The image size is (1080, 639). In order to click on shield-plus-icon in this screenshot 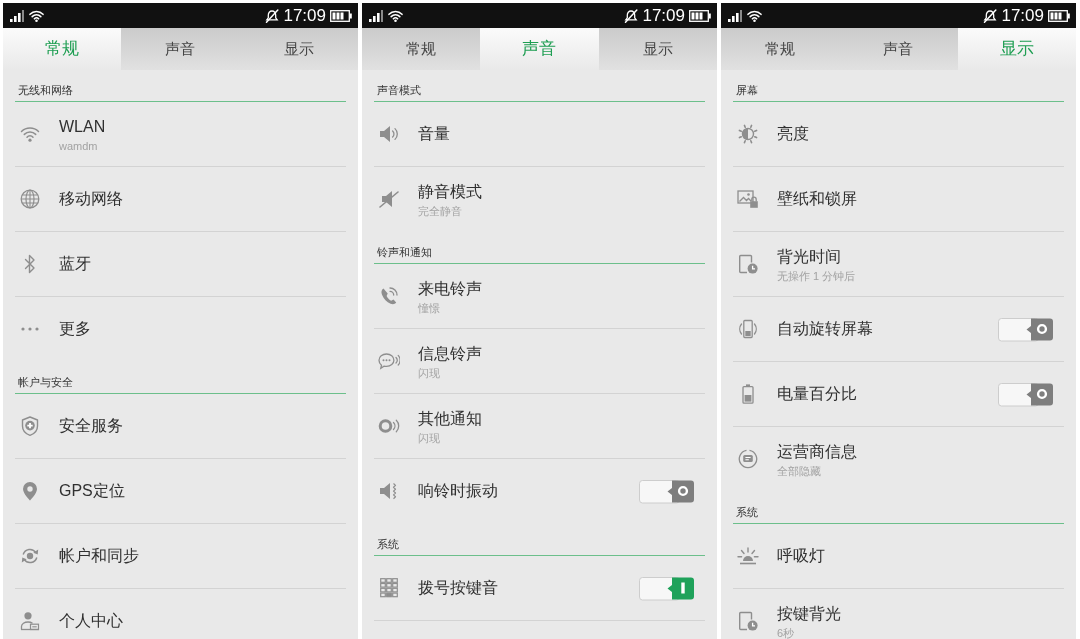, I will do `click(30, 426)`.